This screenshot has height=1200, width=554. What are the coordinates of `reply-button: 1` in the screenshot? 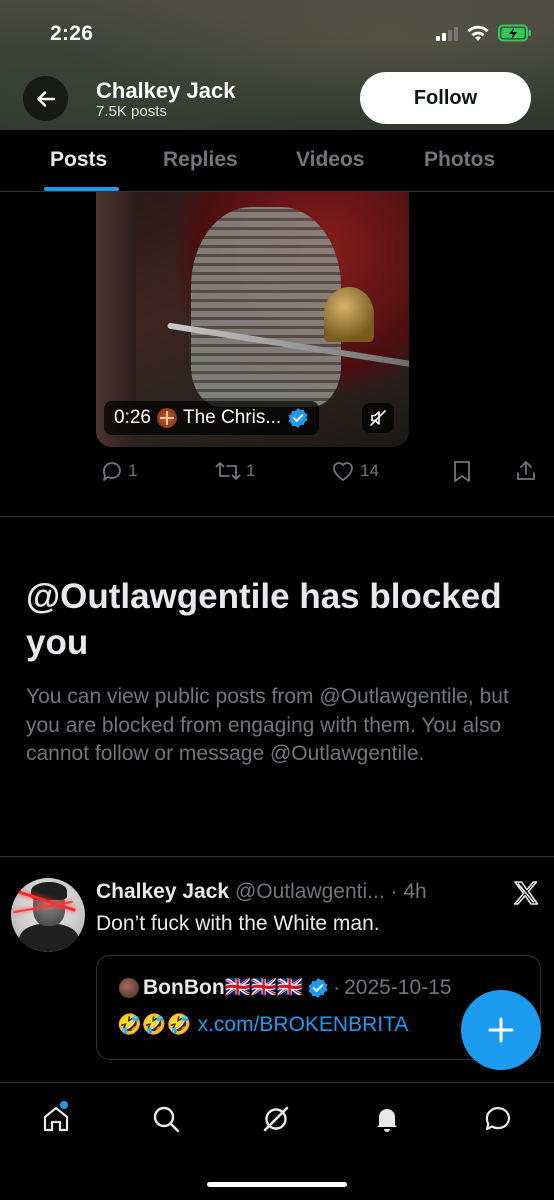 It's located at (118, 471).